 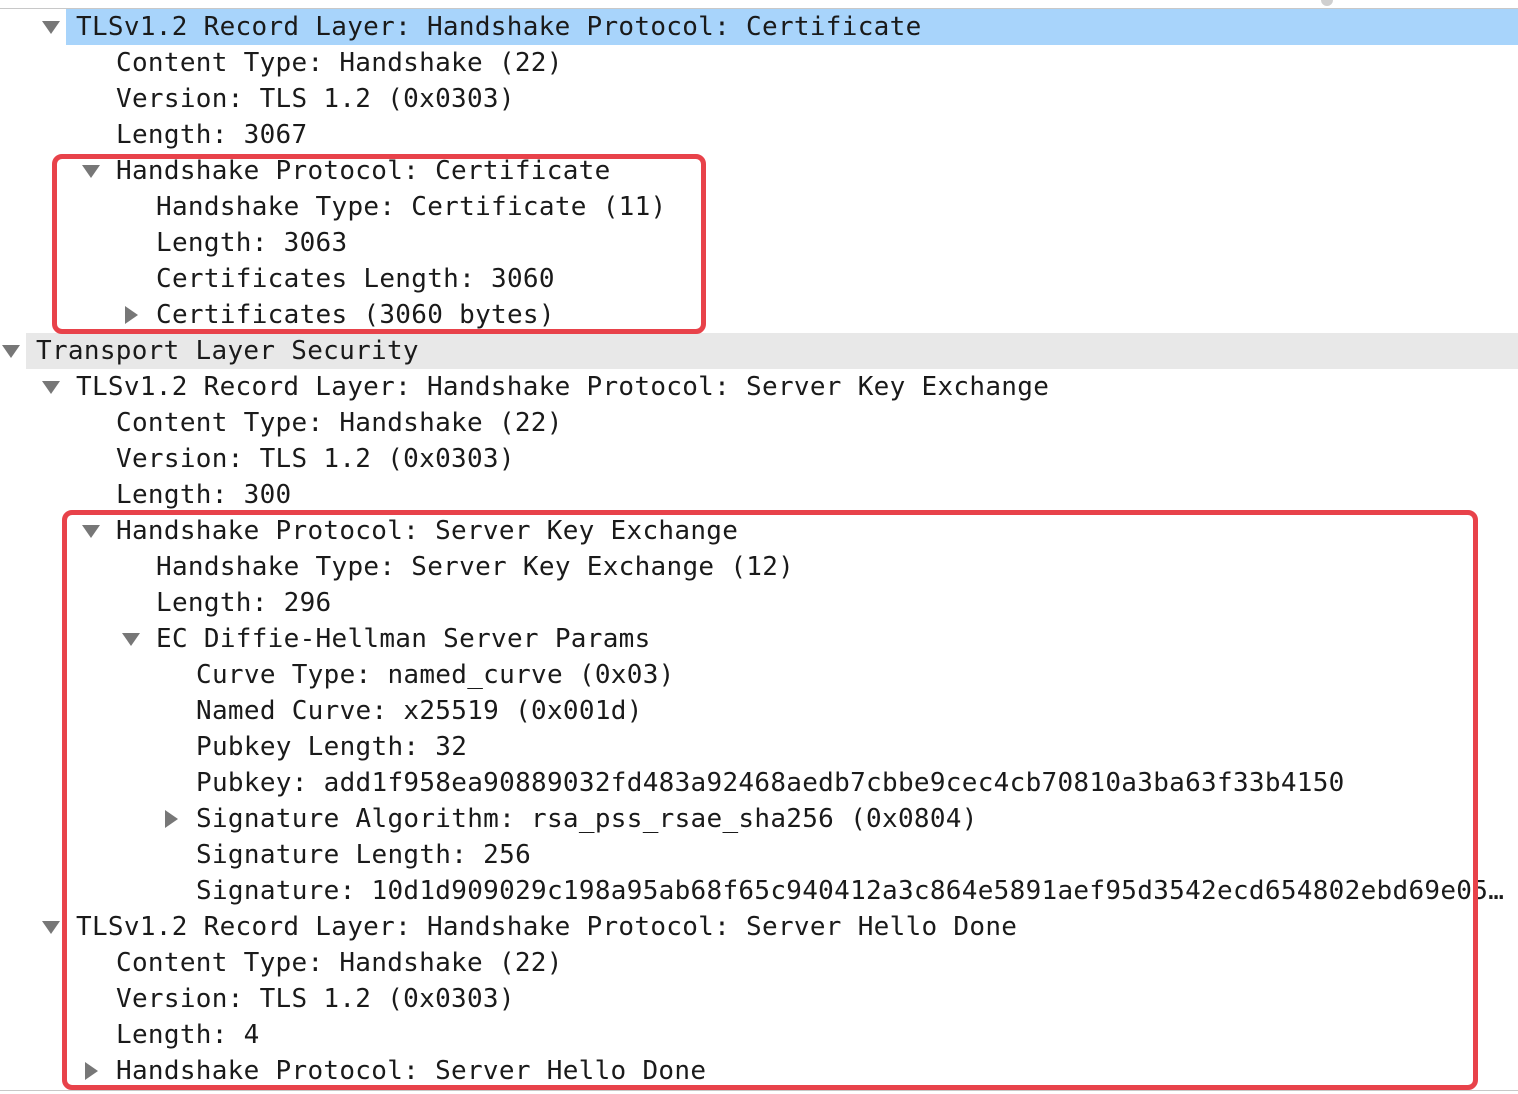 I want to click on tree-row-label: Certificates (3060 bytes), so click(x=355, y=315).